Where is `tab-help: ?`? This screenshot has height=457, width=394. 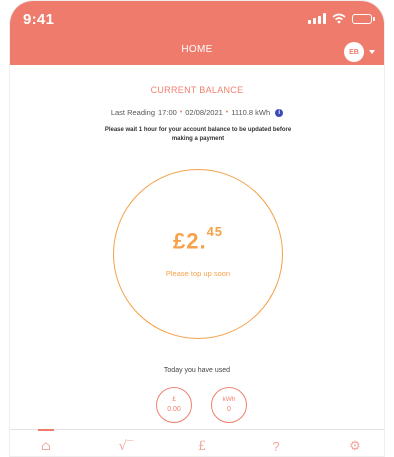
tab-help: ? is located at coordinates (276, 446).